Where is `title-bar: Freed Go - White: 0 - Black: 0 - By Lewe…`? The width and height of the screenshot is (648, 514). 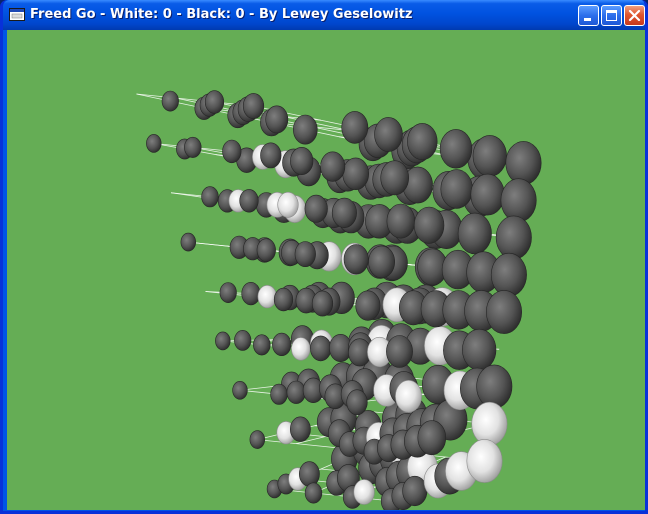
title-bar: Freed Go - White: 0 - Black: 0 - By Lewe… is located at coordinates (324, 15).